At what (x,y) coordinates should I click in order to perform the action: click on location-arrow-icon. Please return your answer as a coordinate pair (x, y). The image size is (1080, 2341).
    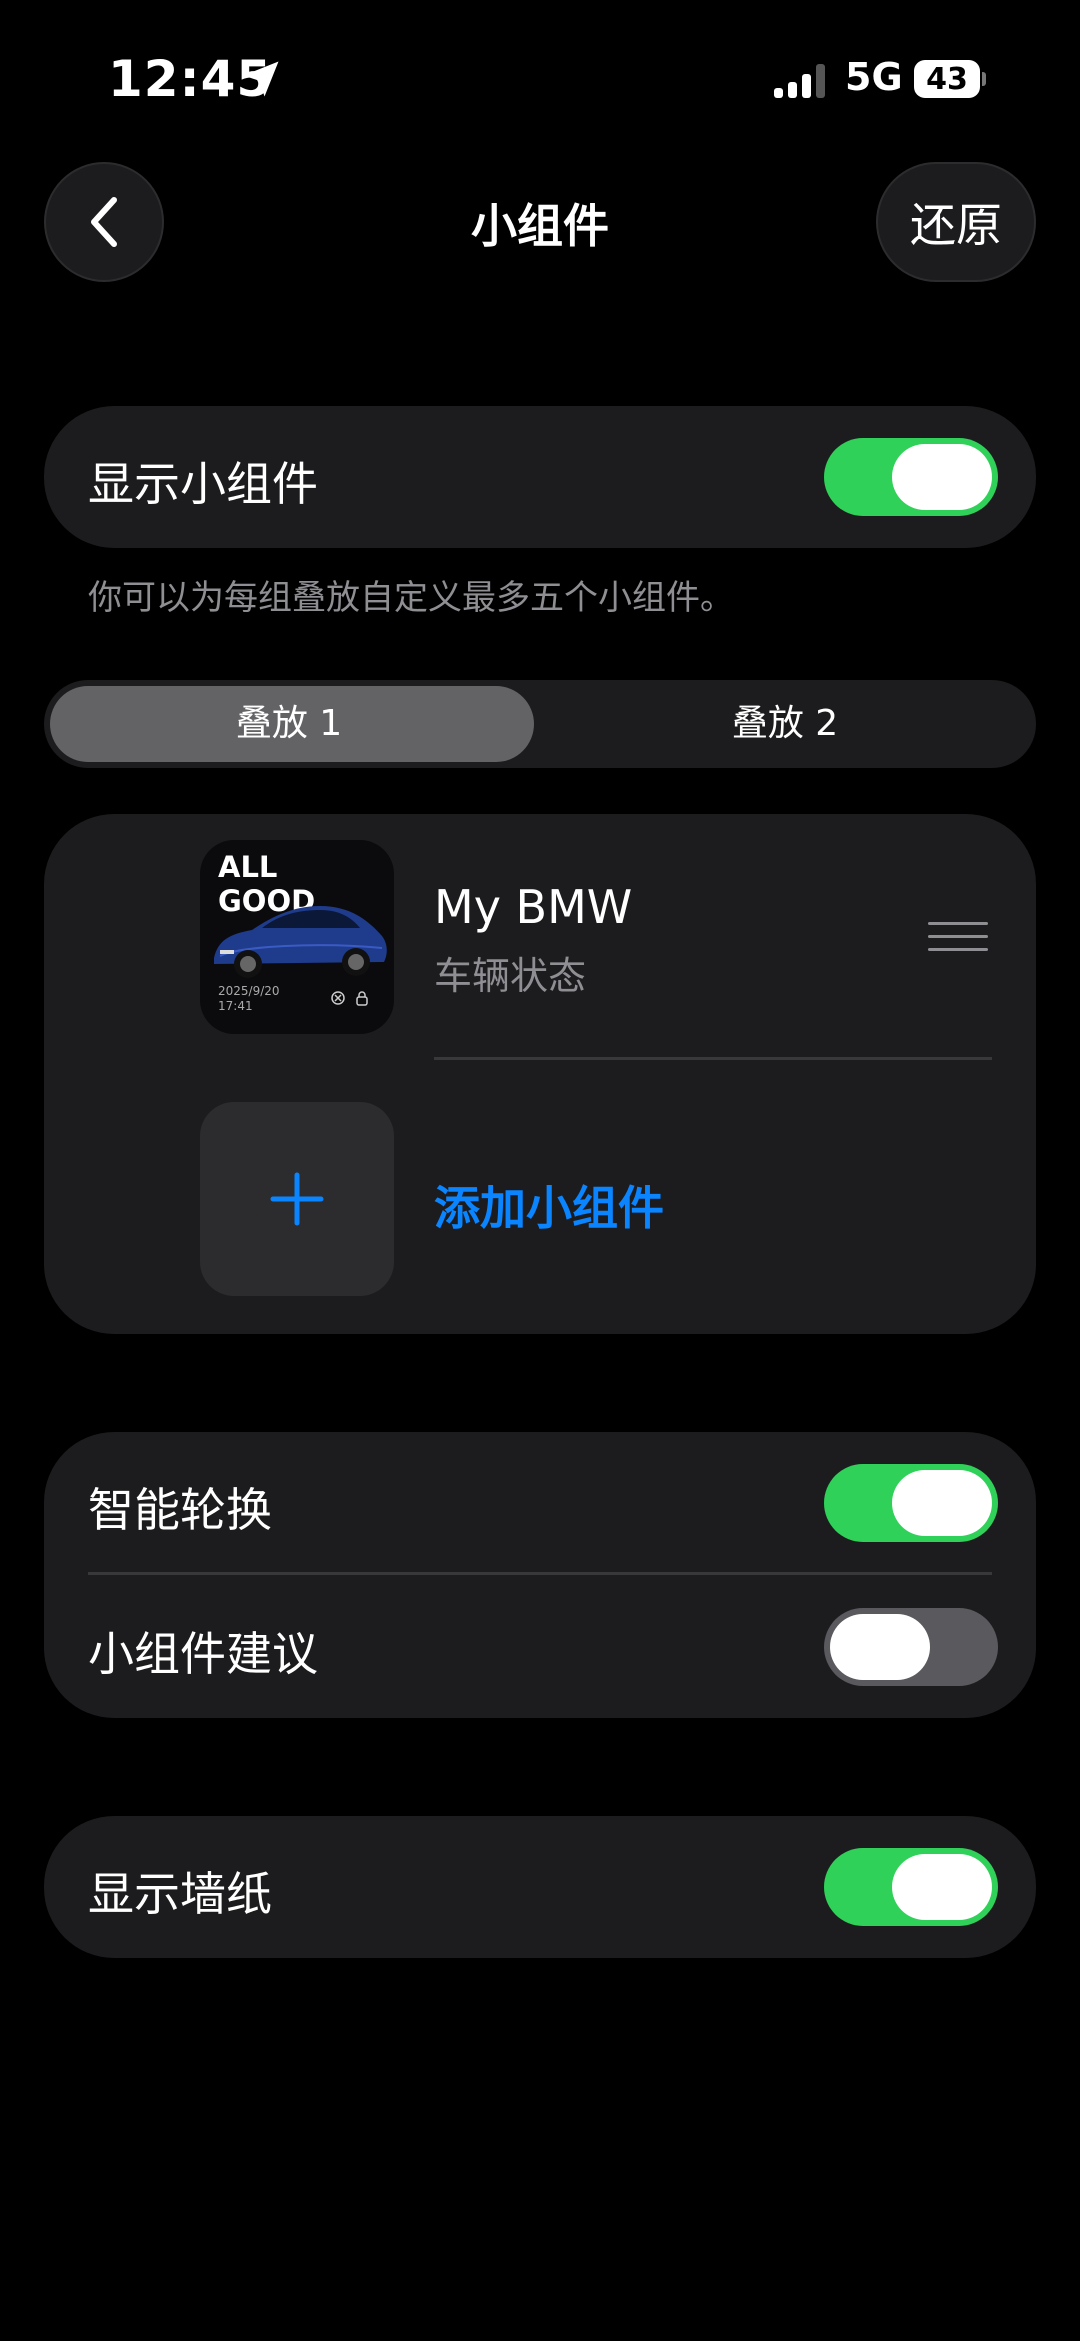
    Looking at the image, I should click on (261, 79).